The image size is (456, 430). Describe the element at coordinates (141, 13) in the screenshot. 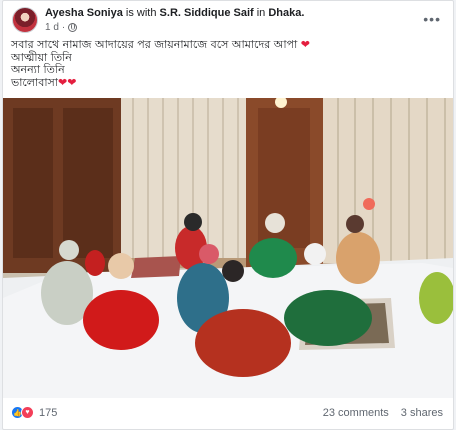

I see `with-text: is with` at that location.